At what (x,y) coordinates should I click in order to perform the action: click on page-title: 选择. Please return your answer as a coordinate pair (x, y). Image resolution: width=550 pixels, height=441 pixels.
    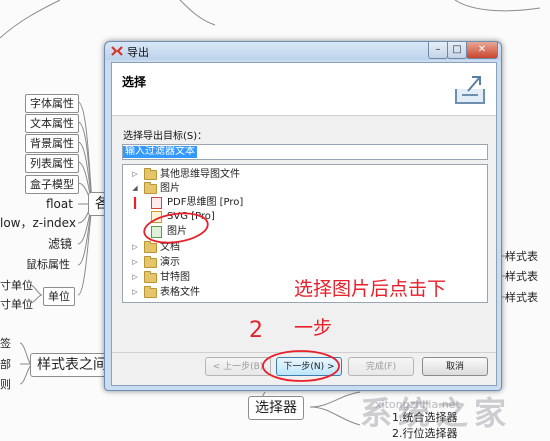
    Looking at the image, I should click on (134, 82).